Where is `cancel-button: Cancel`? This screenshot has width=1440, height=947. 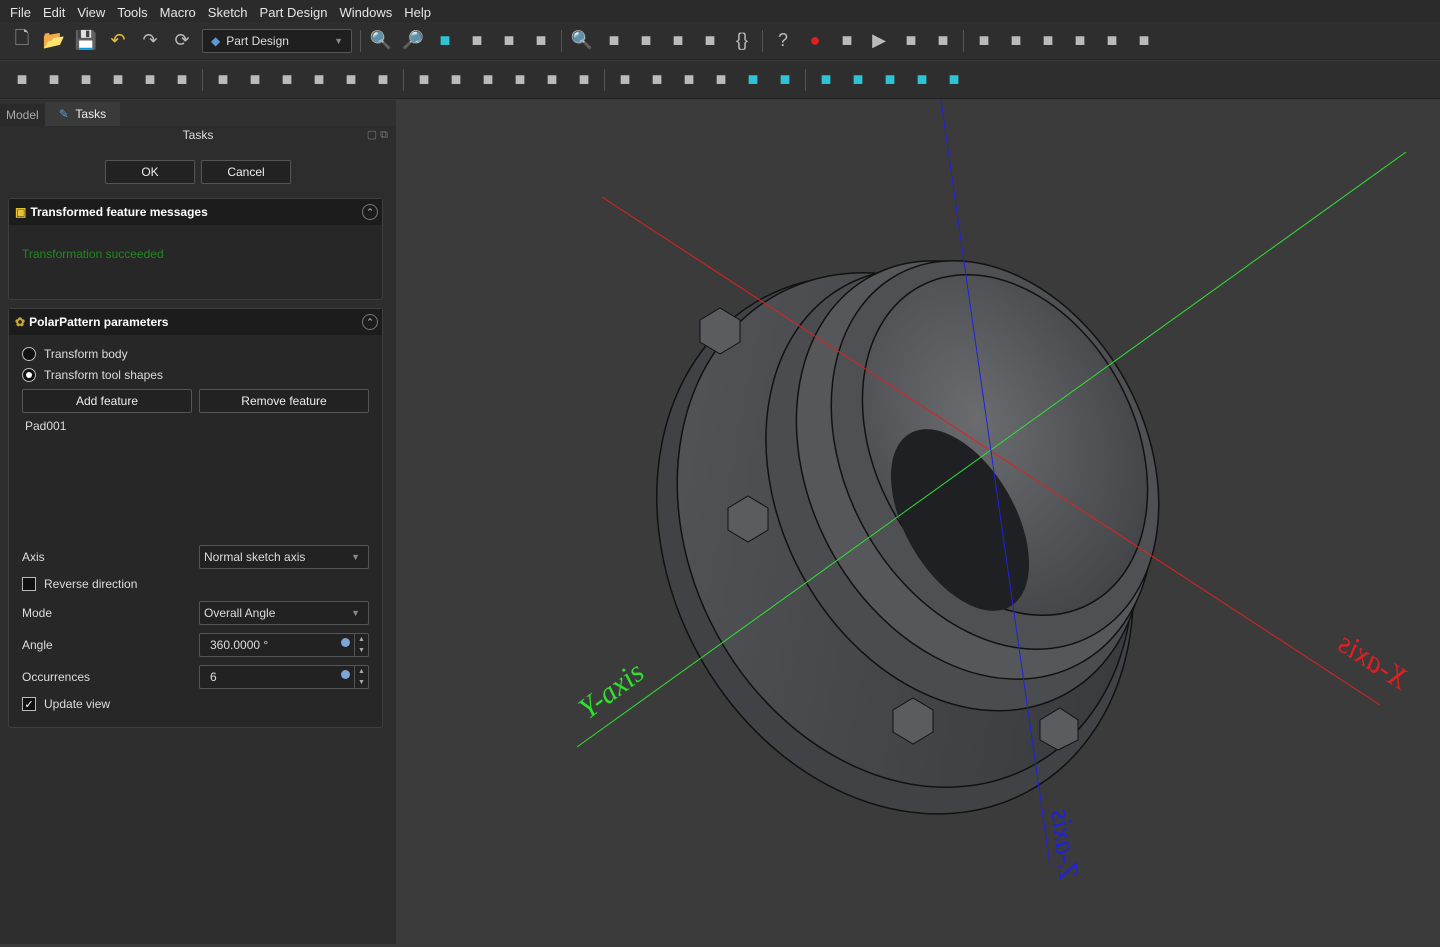 cancel-button: Cancel is located at coordinates (246, 172).